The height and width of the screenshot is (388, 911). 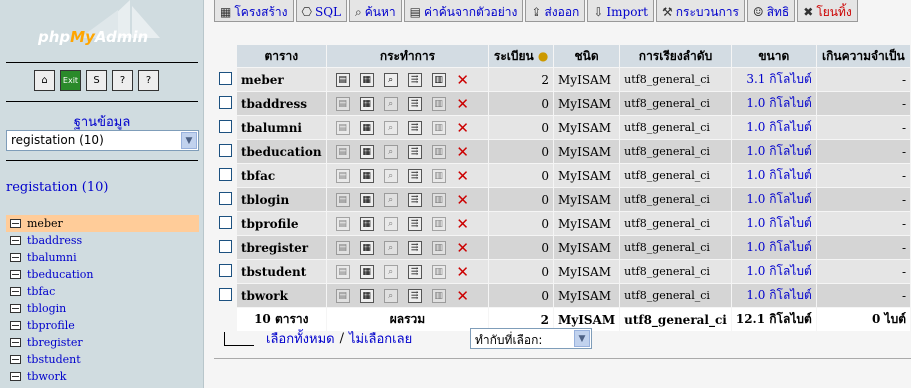 I want to click on database-select: registation (10) ▼, so click(x=102, y=140).